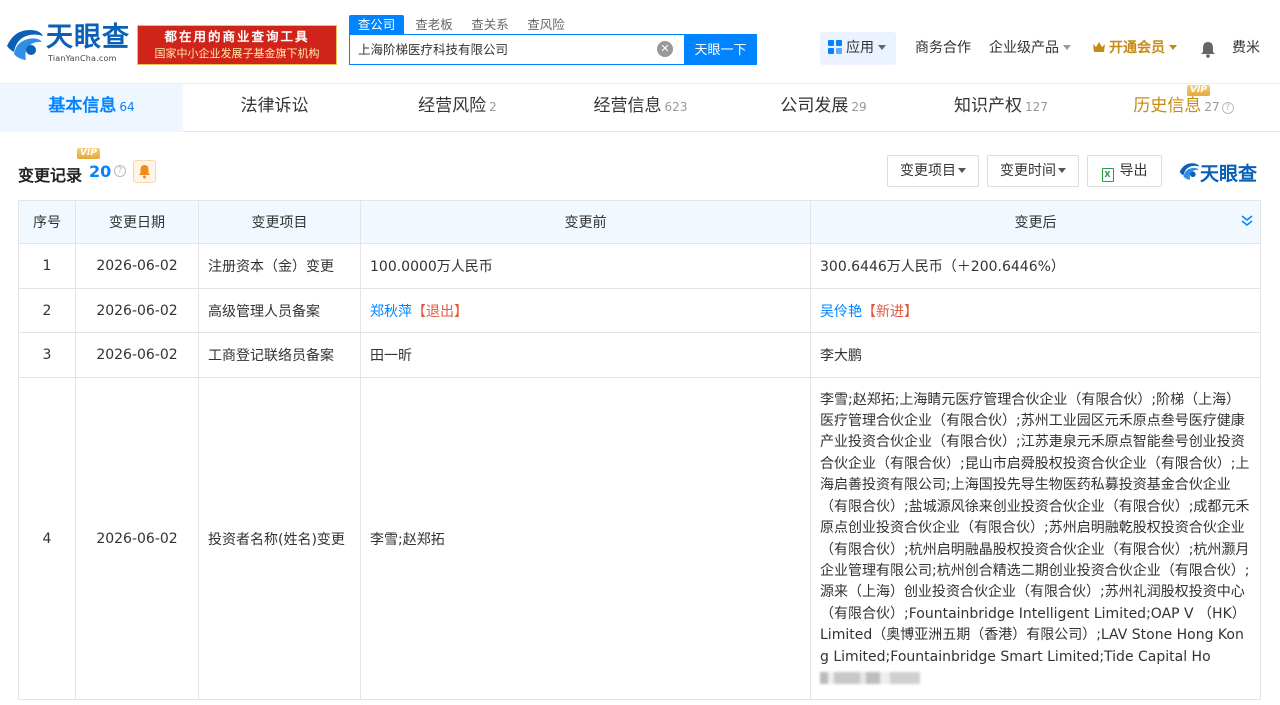  Describe the element at coordinates (47, 266) in the screenshot. I see `cell-index: 1` at that location.